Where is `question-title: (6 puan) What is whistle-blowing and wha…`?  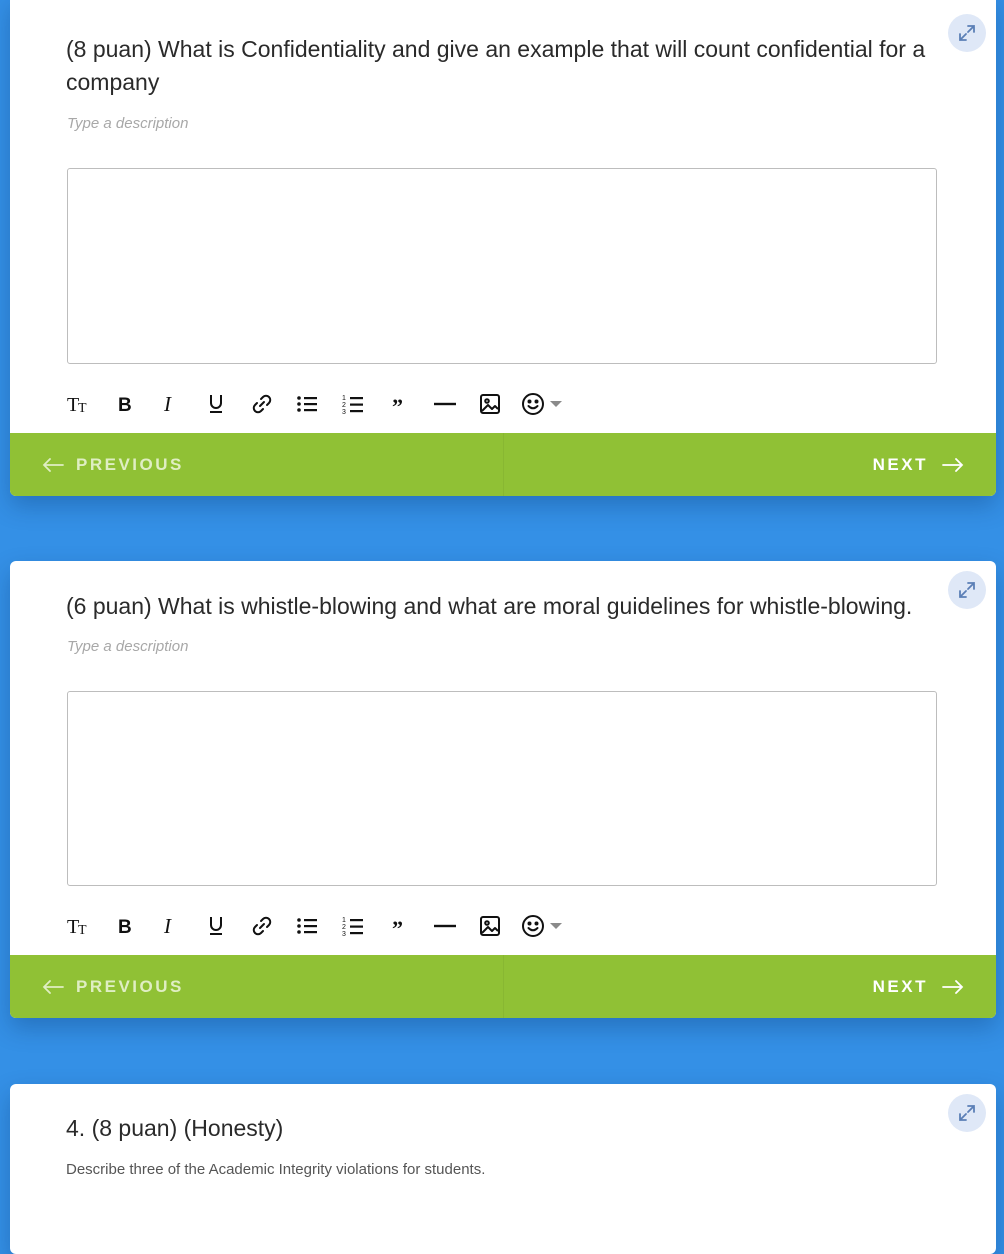
question-title: (6 puan) What is whistle-blowing and wha… is located at coordinates (489, 606).